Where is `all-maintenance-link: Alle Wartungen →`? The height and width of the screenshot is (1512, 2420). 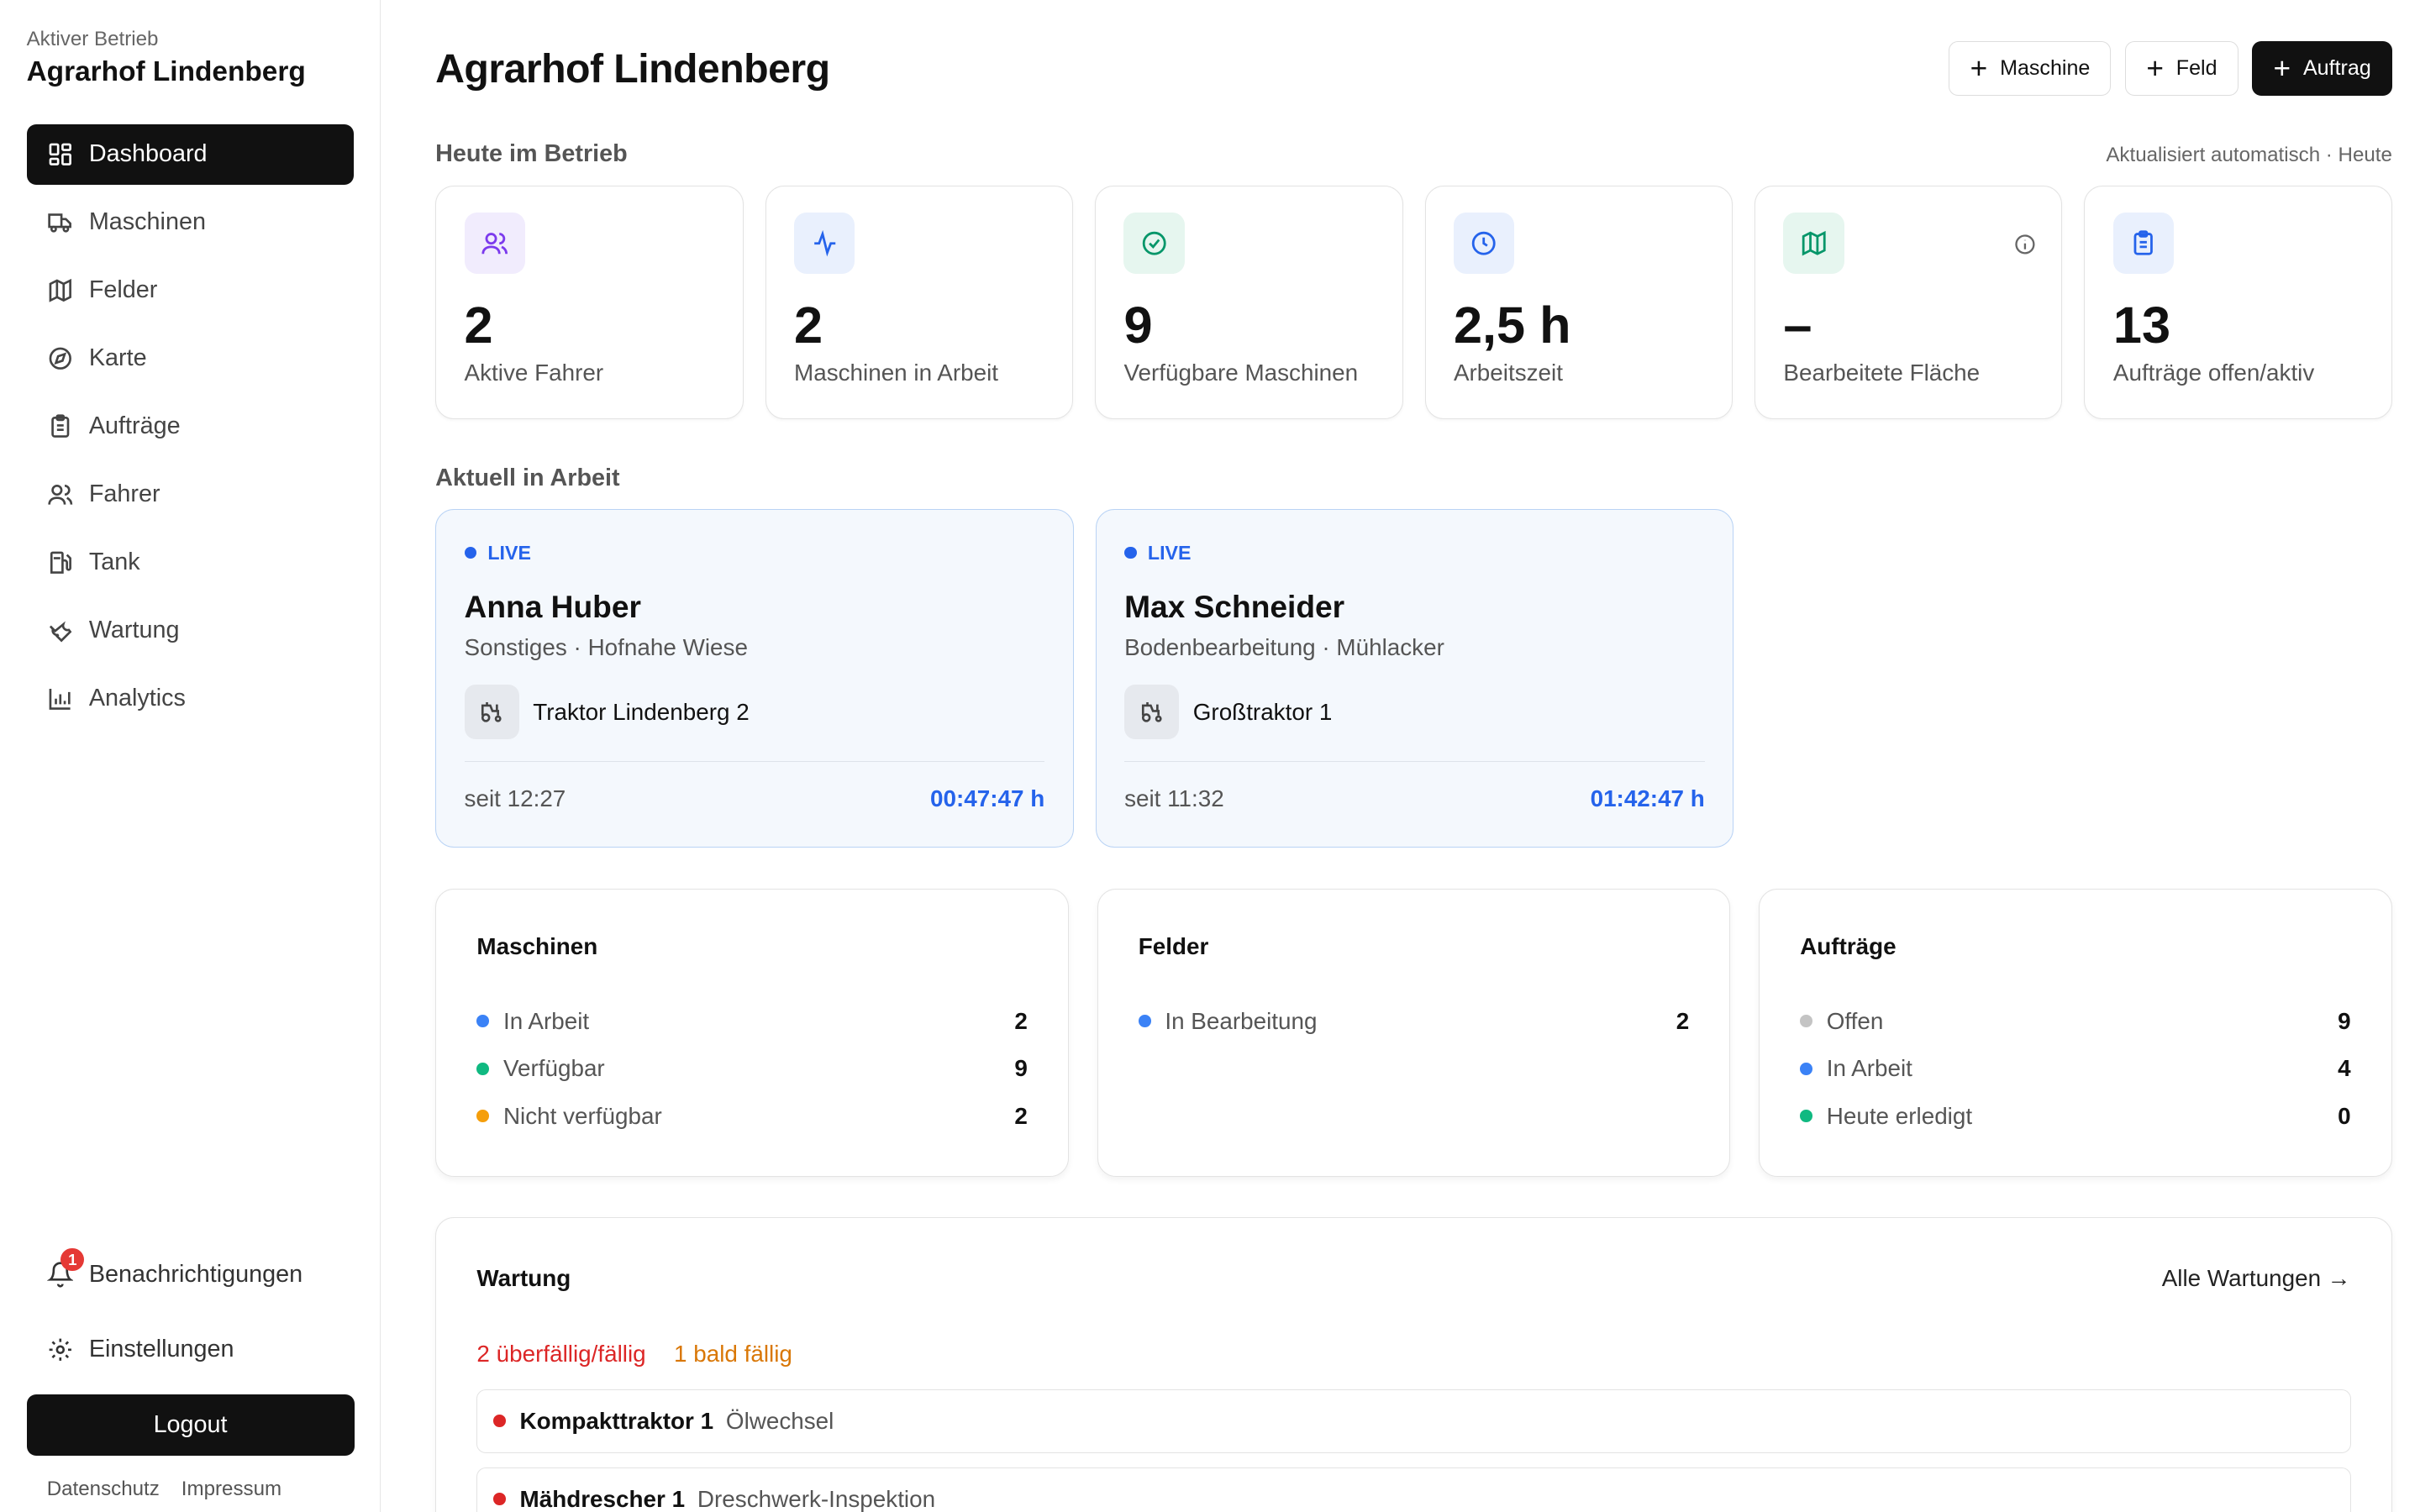
all-maintenance-link: Alle Wartungen → is located at coordinates (2256, 1278).